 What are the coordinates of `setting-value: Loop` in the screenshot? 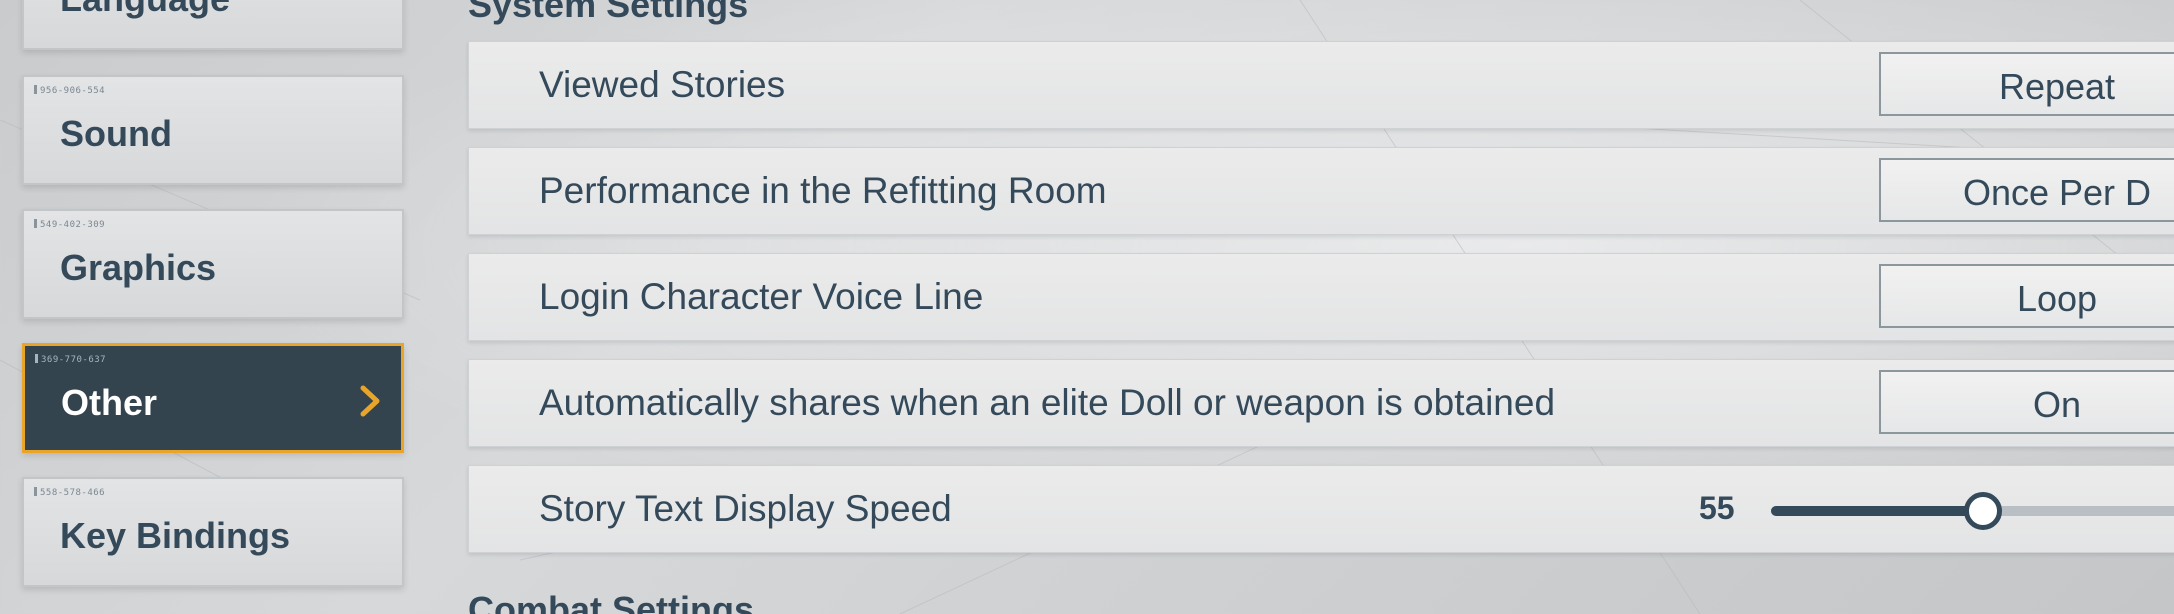 It's located at (2057, 298).